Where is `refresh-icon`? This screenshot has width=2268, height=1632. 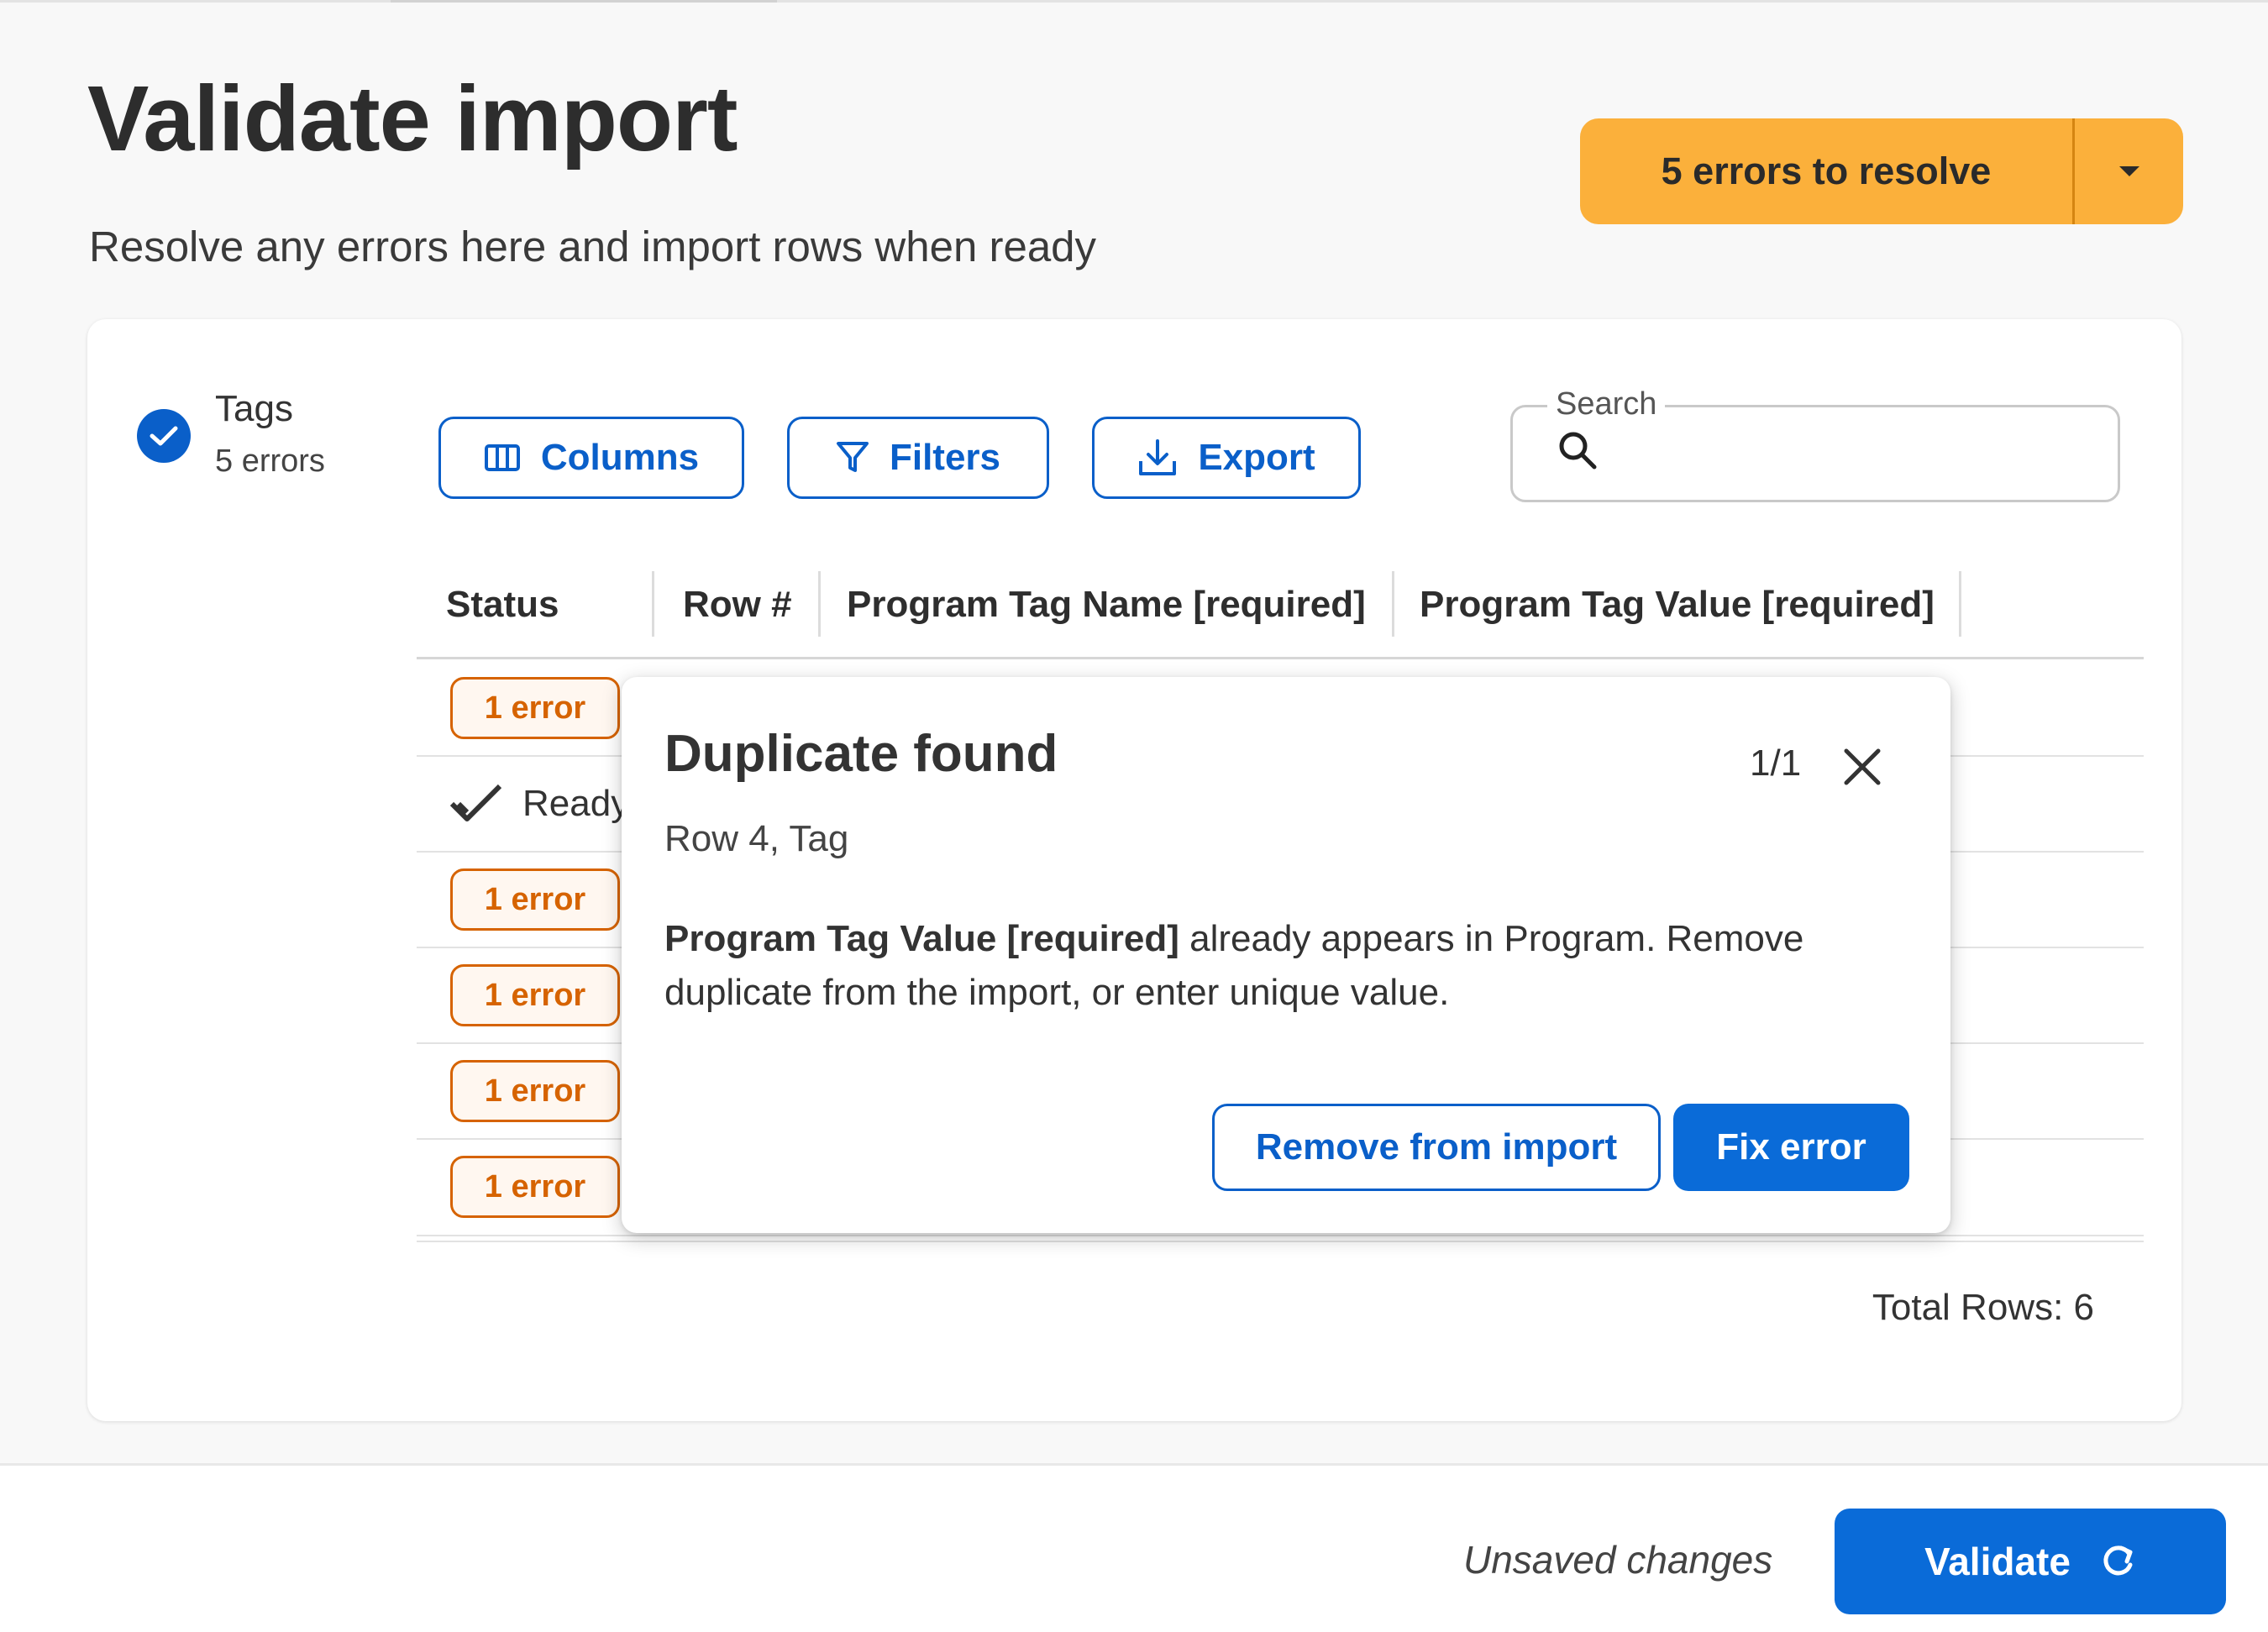 refresh-icon is located at coordinates (2118, 1560).